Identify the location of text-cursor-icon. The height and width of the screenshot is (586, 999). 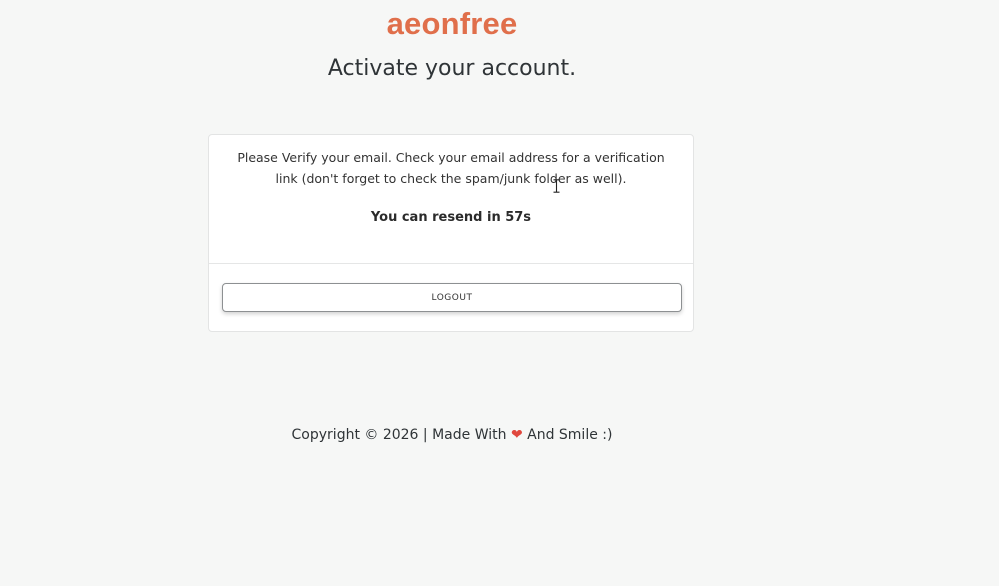
(556, 186).